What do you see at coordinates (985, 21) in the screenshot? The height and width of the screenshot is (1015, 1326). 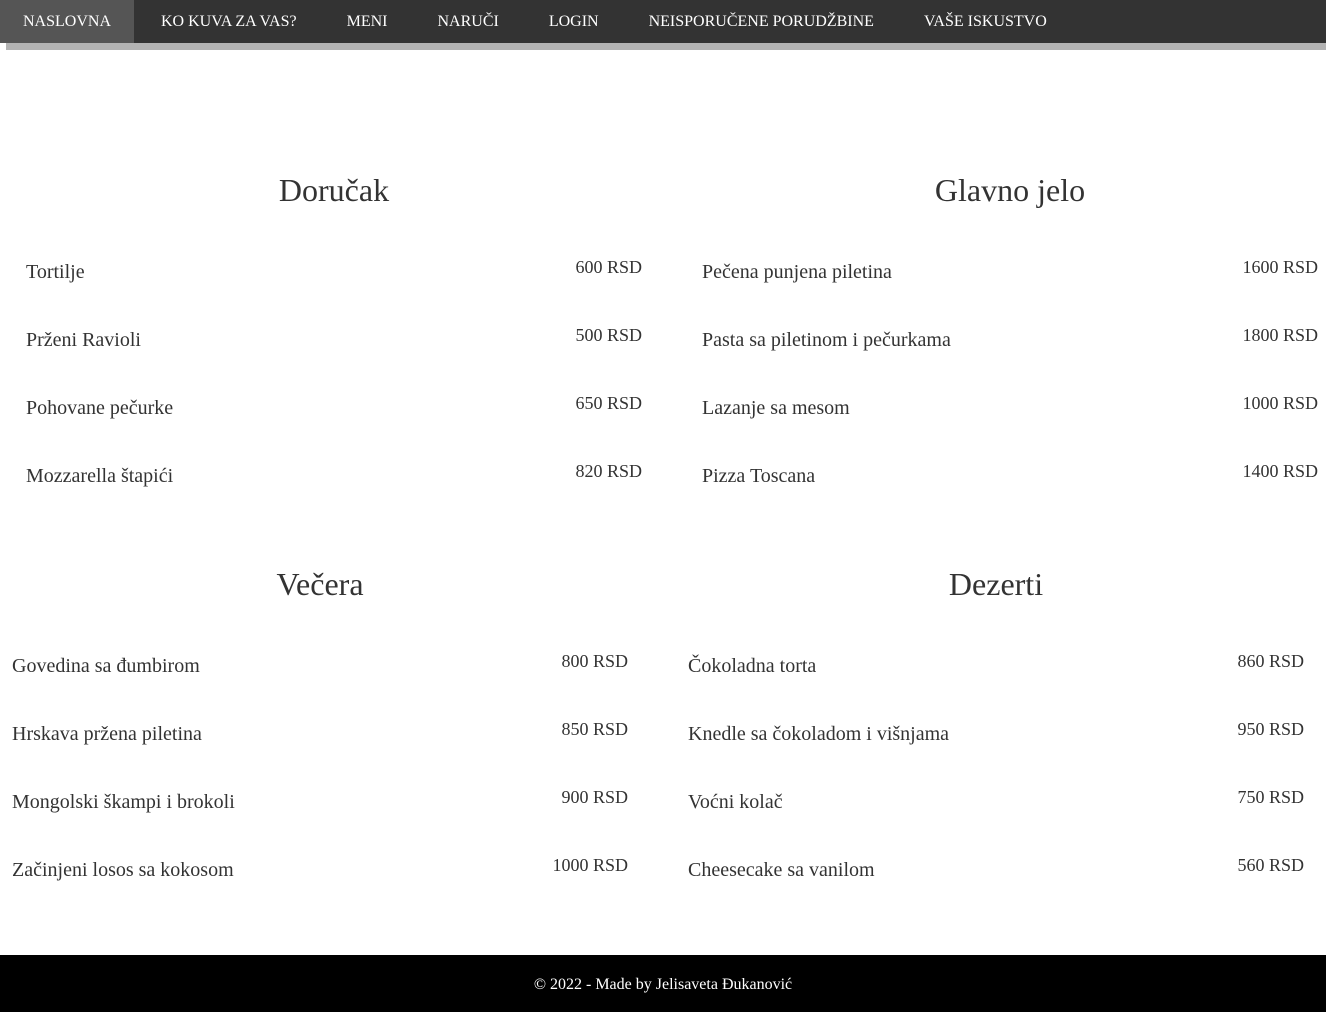 I see `nav-item-vase-iskustvo: VAŠE ISKUSTVO` at bounding box center [985, 21].